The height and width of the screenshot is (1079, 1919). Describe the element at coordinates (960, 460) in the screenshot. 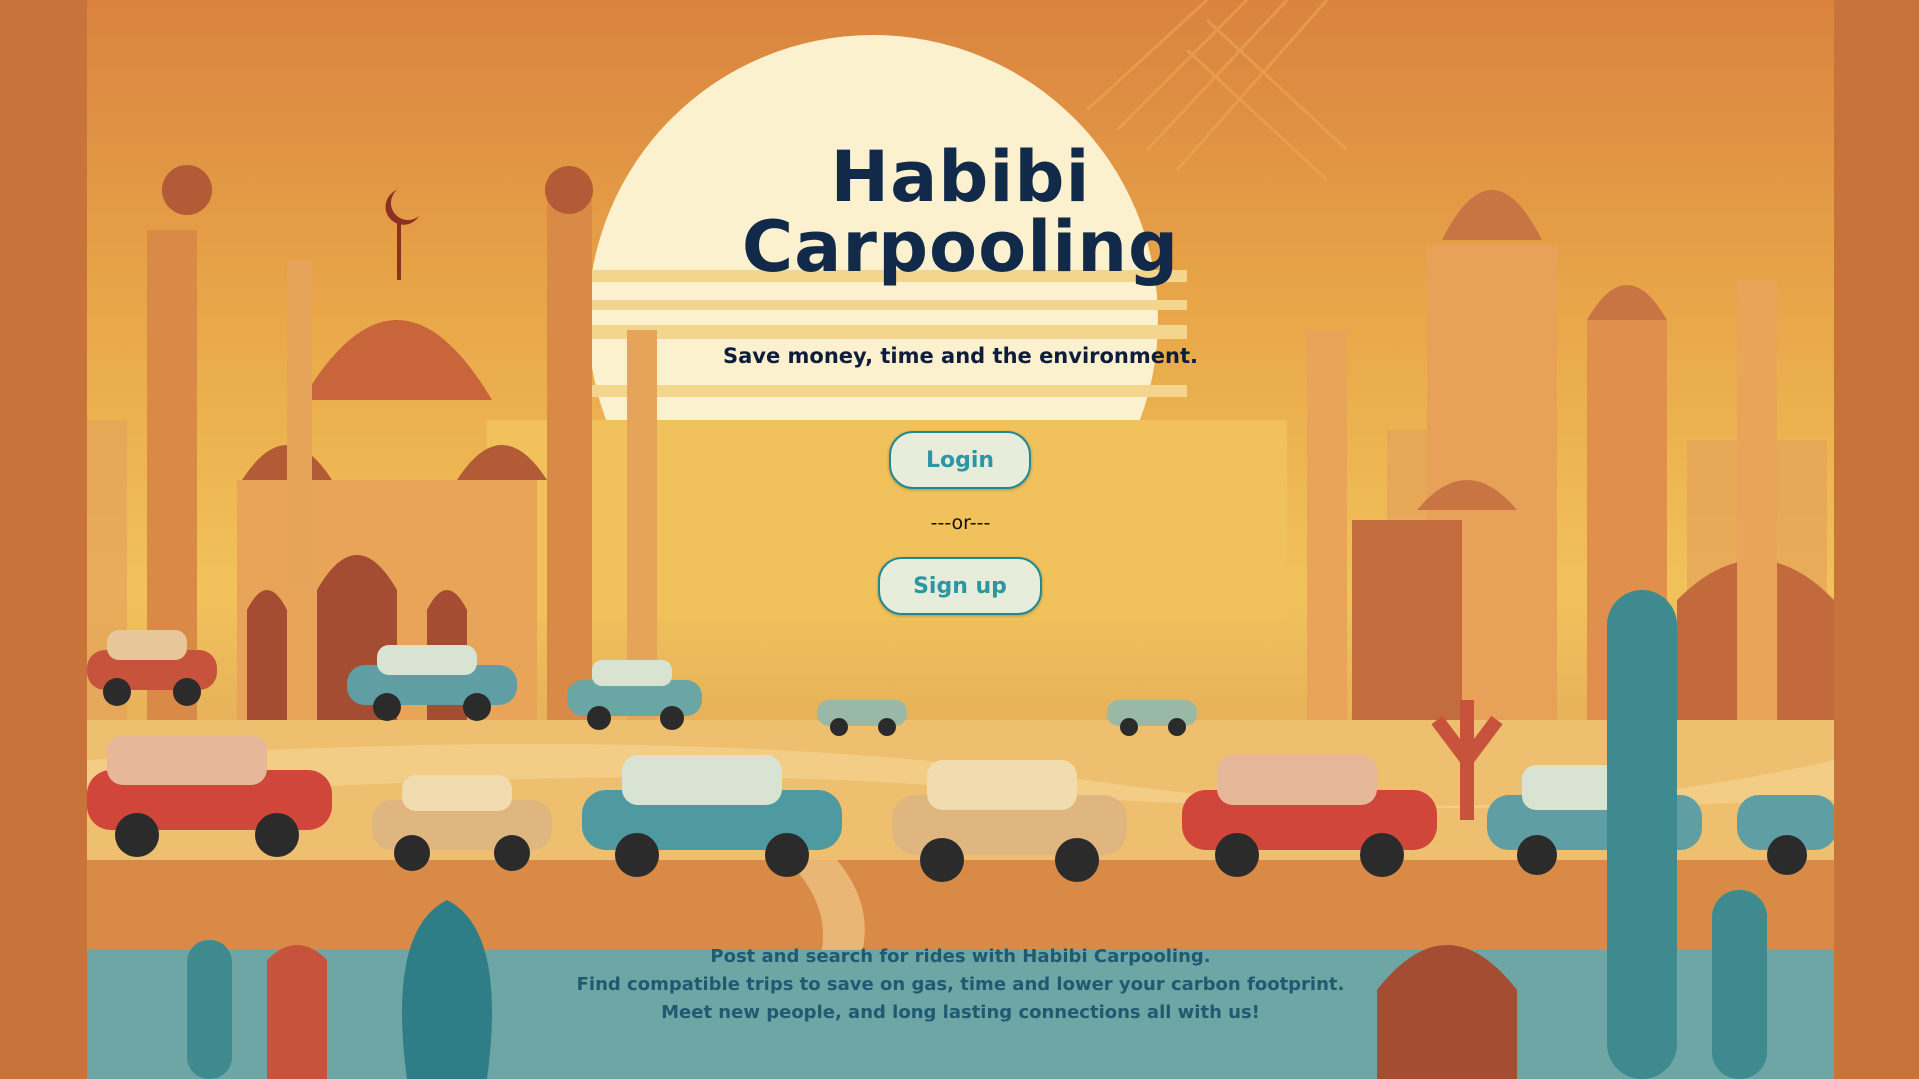

I see `login-button: Login` at that location.